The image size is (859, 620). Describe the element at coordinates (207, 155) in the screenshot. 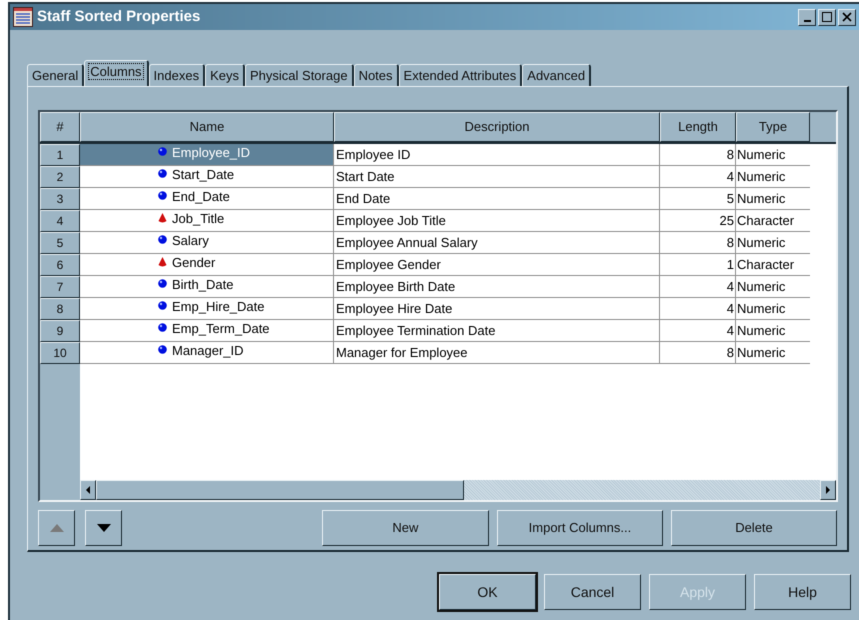

I see `name-cell: Employee_ID` at that location.